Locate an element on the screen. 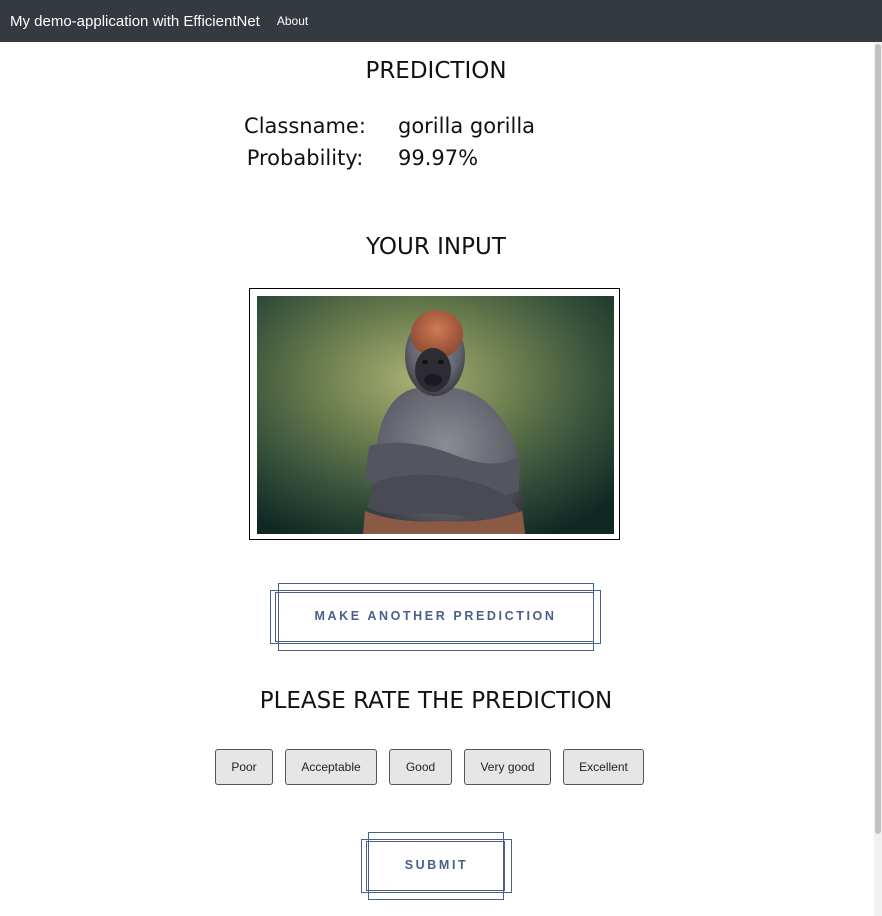  input-image is located at coordinates (435, 415).